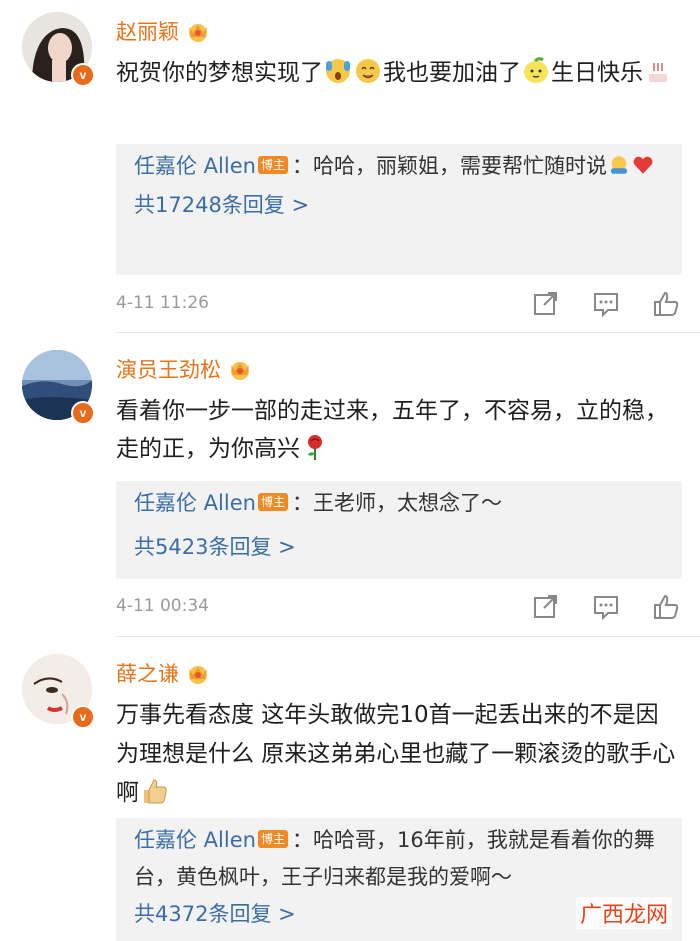  I want to click on comment-text-part: 看着你一步一部的走过来，五年了，不容易，立的稳，走的正，为你高兴, so click(392, 430).